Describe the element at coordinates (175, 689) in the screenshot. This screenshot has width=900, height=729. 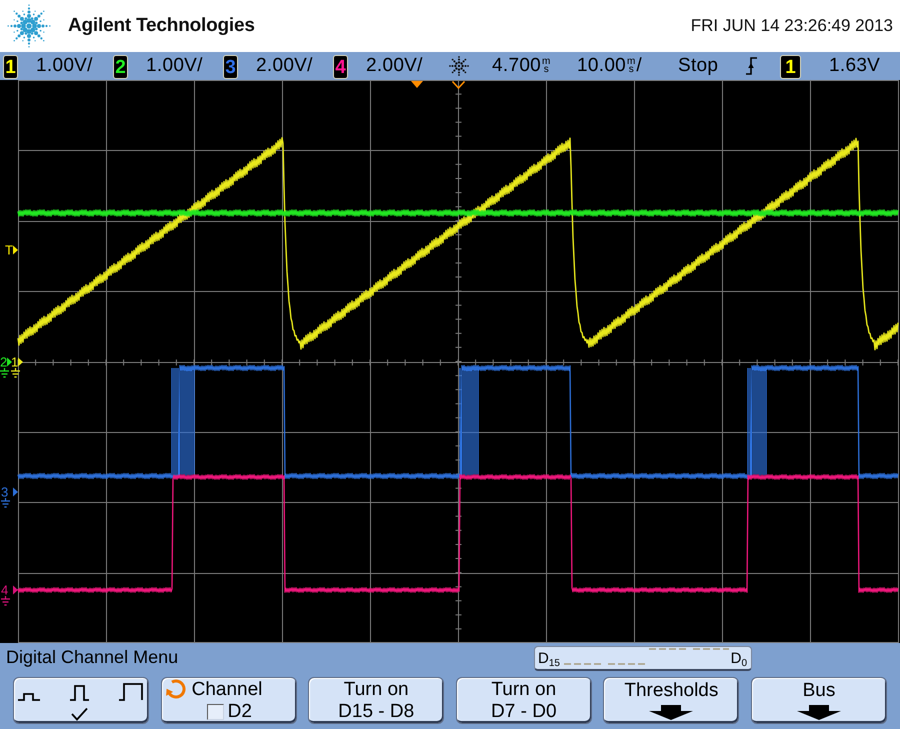
I see `rotate-arrow-icon` at that location.